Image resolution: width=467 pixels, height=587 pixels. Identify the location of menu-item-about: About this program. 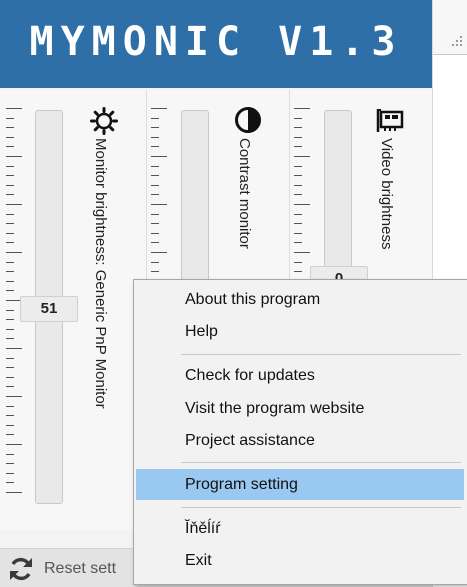
(300, 299).